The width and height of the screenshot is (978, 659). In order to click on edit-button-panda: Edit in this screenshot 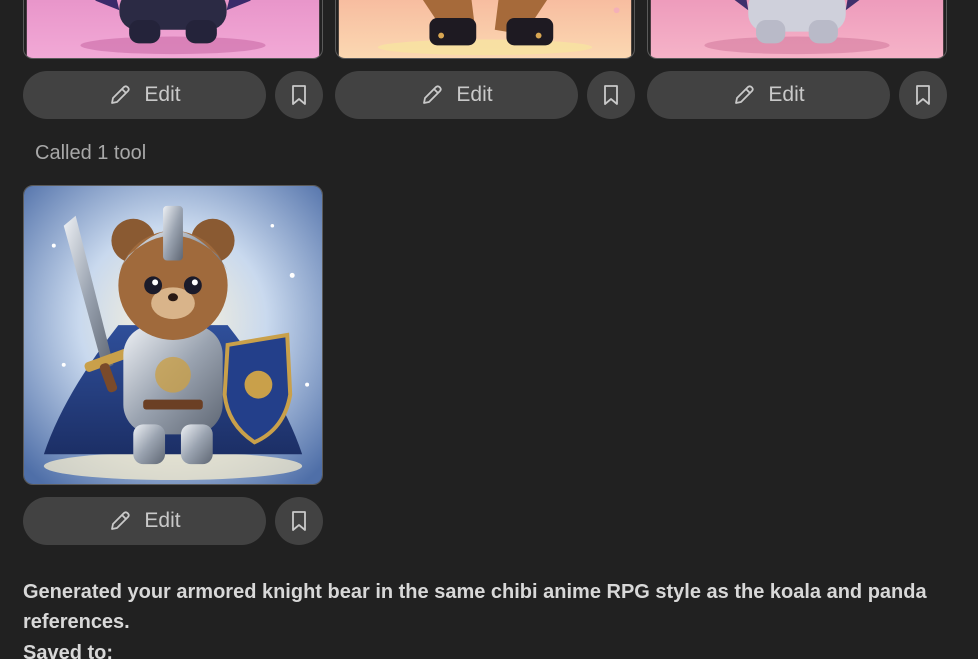, I will do `click(144, 95)`.